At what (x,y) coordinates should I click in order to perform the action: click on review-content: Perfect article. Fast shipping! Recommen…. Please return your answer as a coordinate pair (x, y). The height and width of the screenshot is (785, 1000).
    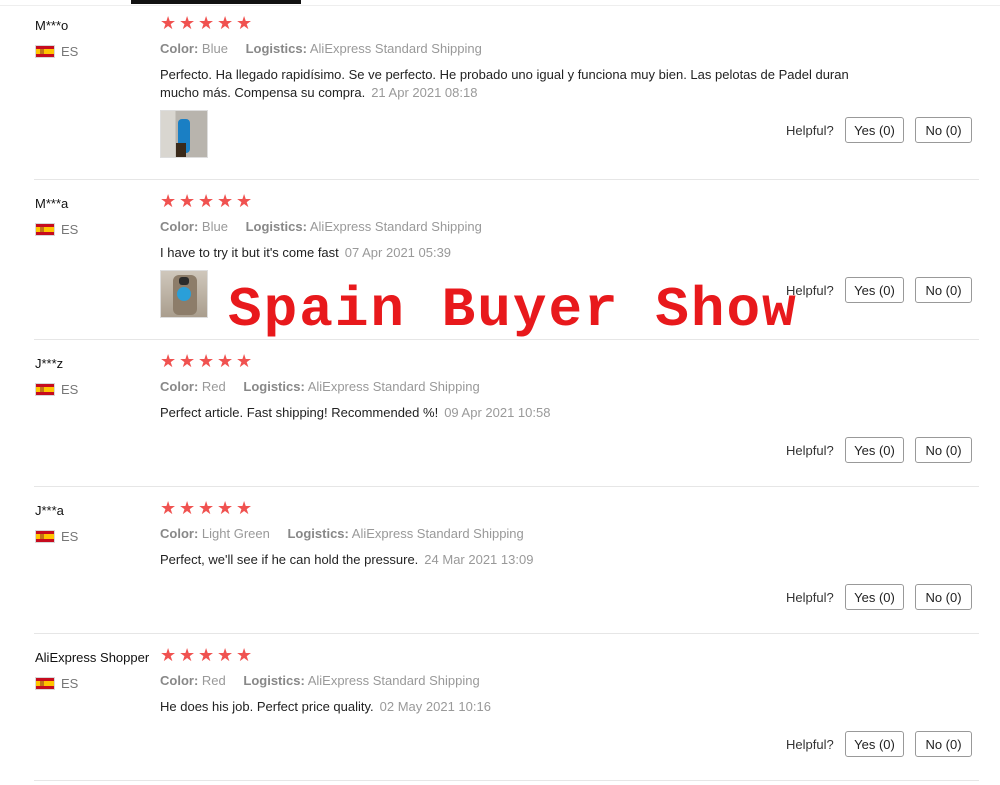
    Looking at the image, I should click on (530, 413).